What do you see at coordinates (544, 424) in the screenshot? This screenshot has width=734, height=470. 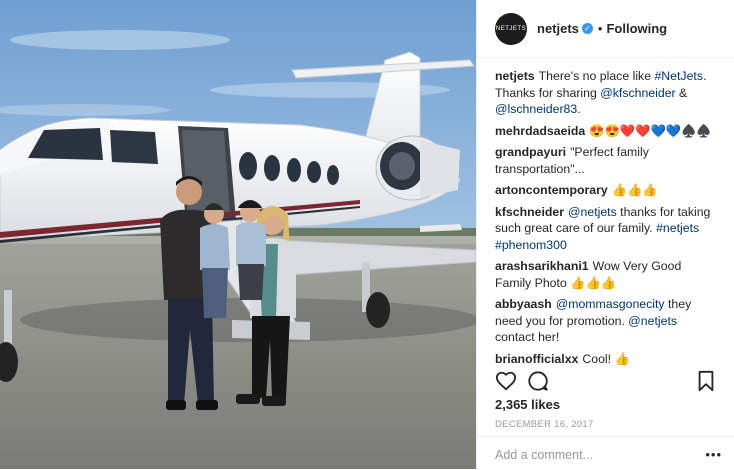 I see `post-date: DECEMBER 16, 2017` at bounding box center [544, 424].